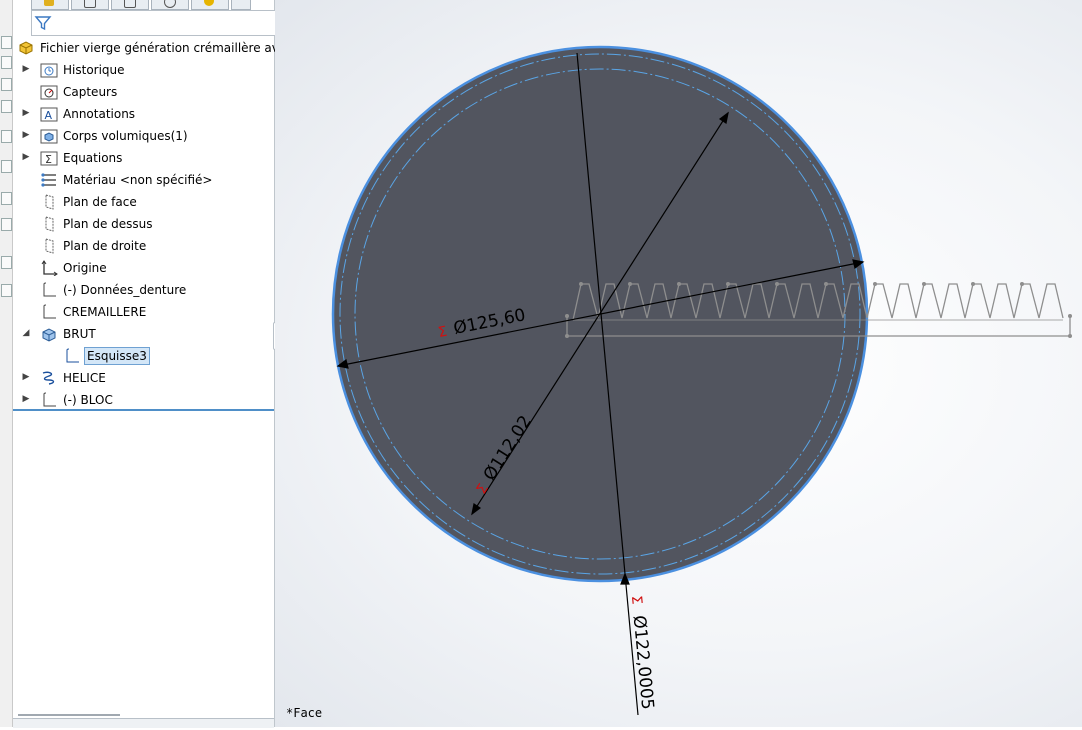 Image resolution: width=1082 pixels, height=730 pixels. Describe the element at coordinates (43, 23) in the screenshot. I see `filter-icon` at that location.